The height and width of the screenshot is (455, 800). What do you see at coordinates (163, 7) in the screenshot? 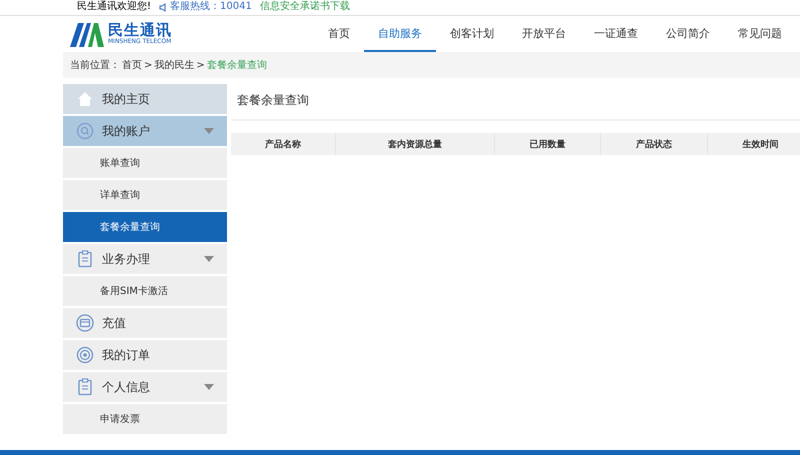
I see `speaker-icon` at bounding box center [163, 7].